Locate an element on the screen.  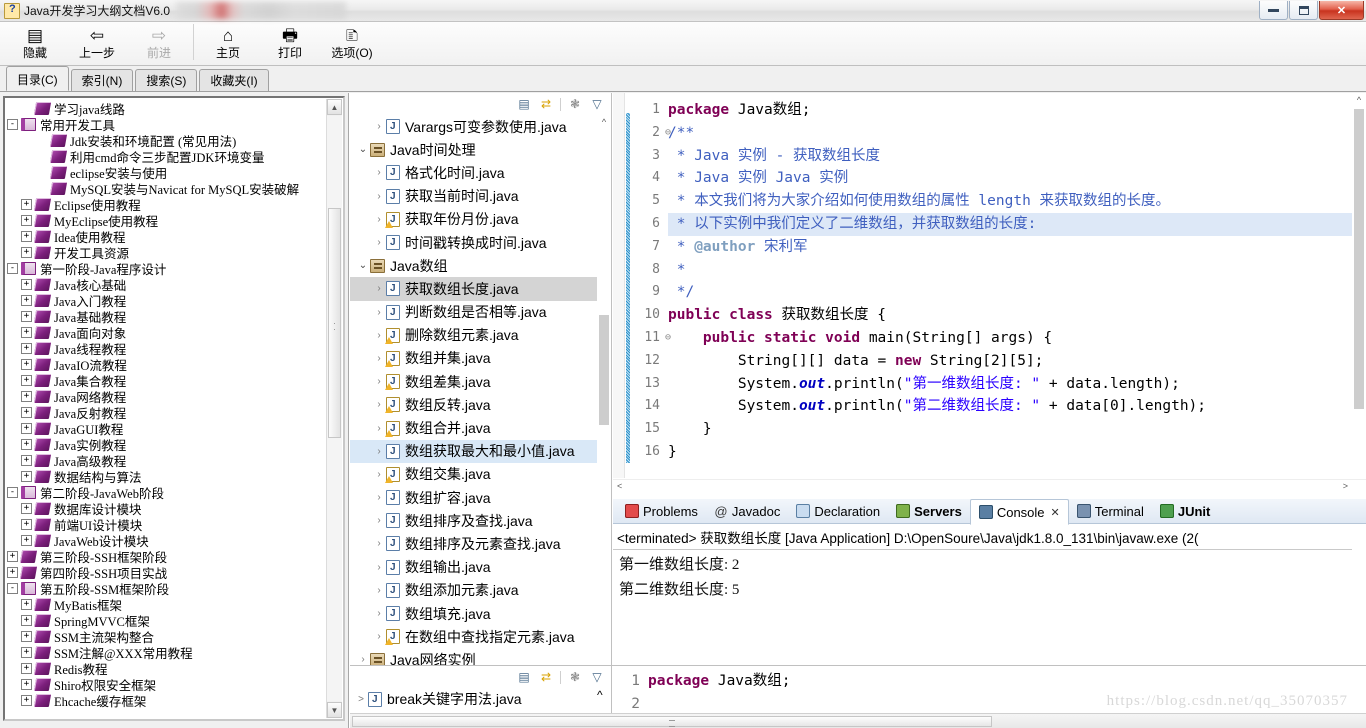
expand-arrow-icon: > is located at coordinates (361, 699).